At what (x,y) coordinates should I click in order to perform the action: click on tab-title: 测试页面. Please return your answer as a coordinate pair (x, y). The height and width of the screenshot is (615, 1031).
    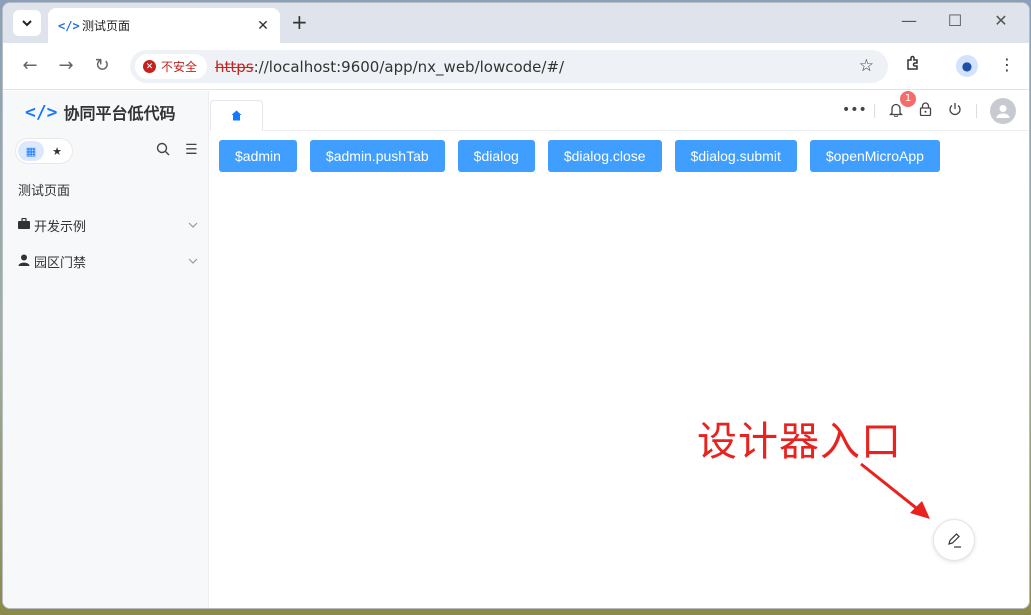
    Looking at the image, I should click on (106, 26).